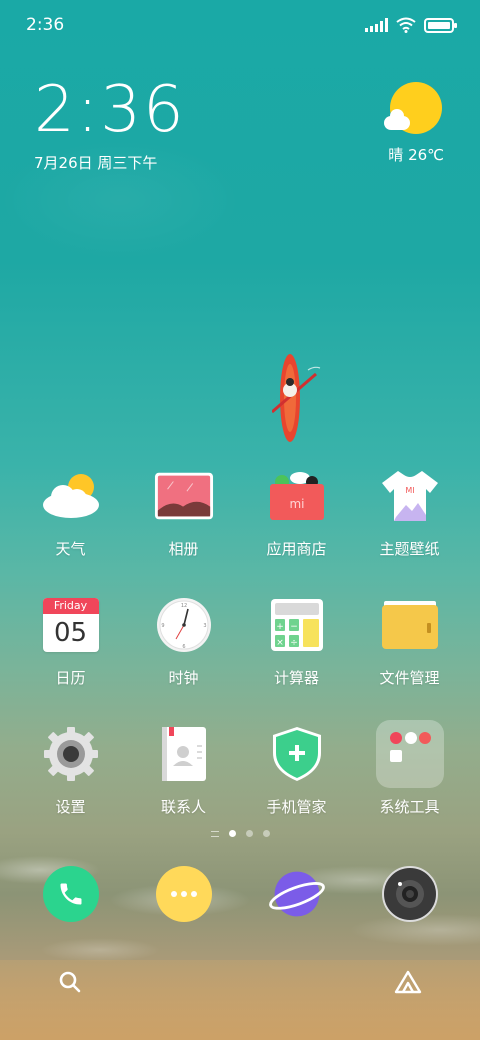 This screenshot has width=480, height=1040. What do you see at coordinates (70, 982) in the screenshot?
I see `search-icon` at bounding box center [70, 982].